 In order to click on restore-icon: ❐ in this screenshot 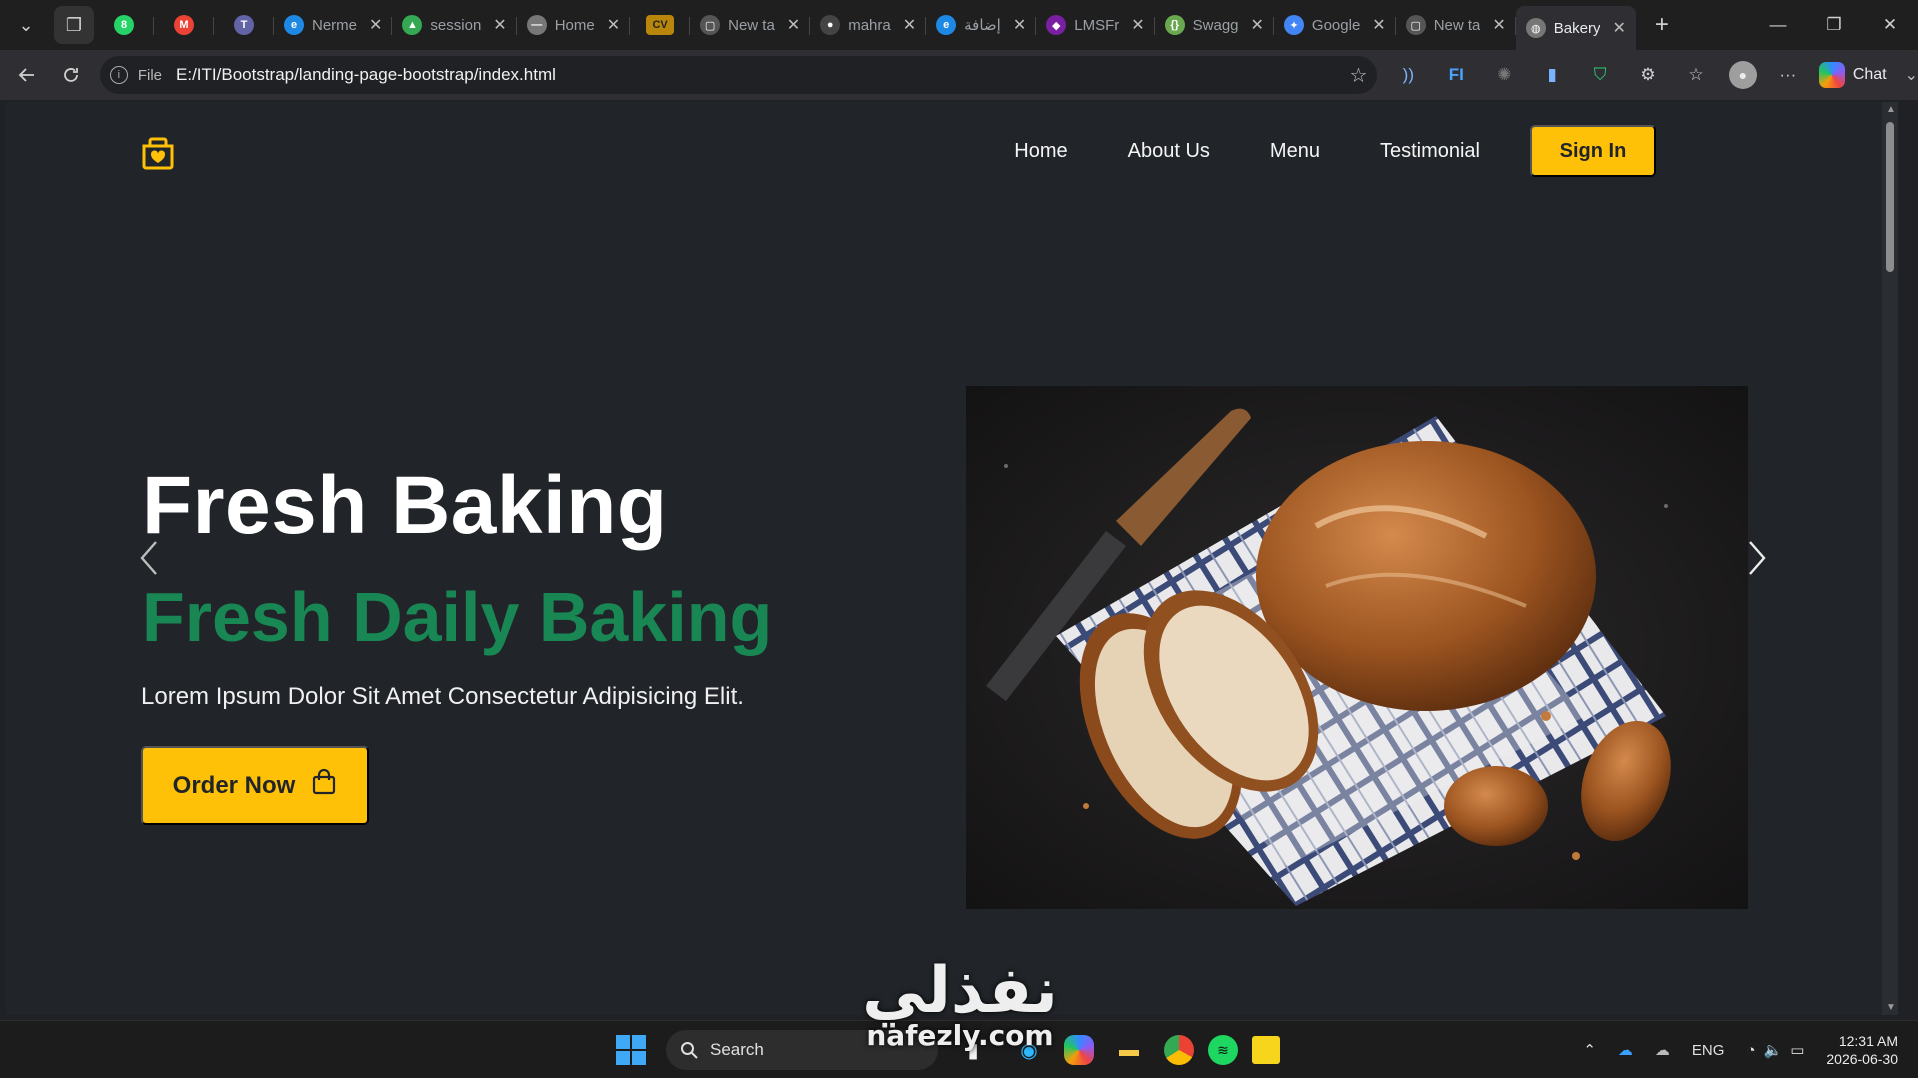, I will do `click(1834, 25)`.